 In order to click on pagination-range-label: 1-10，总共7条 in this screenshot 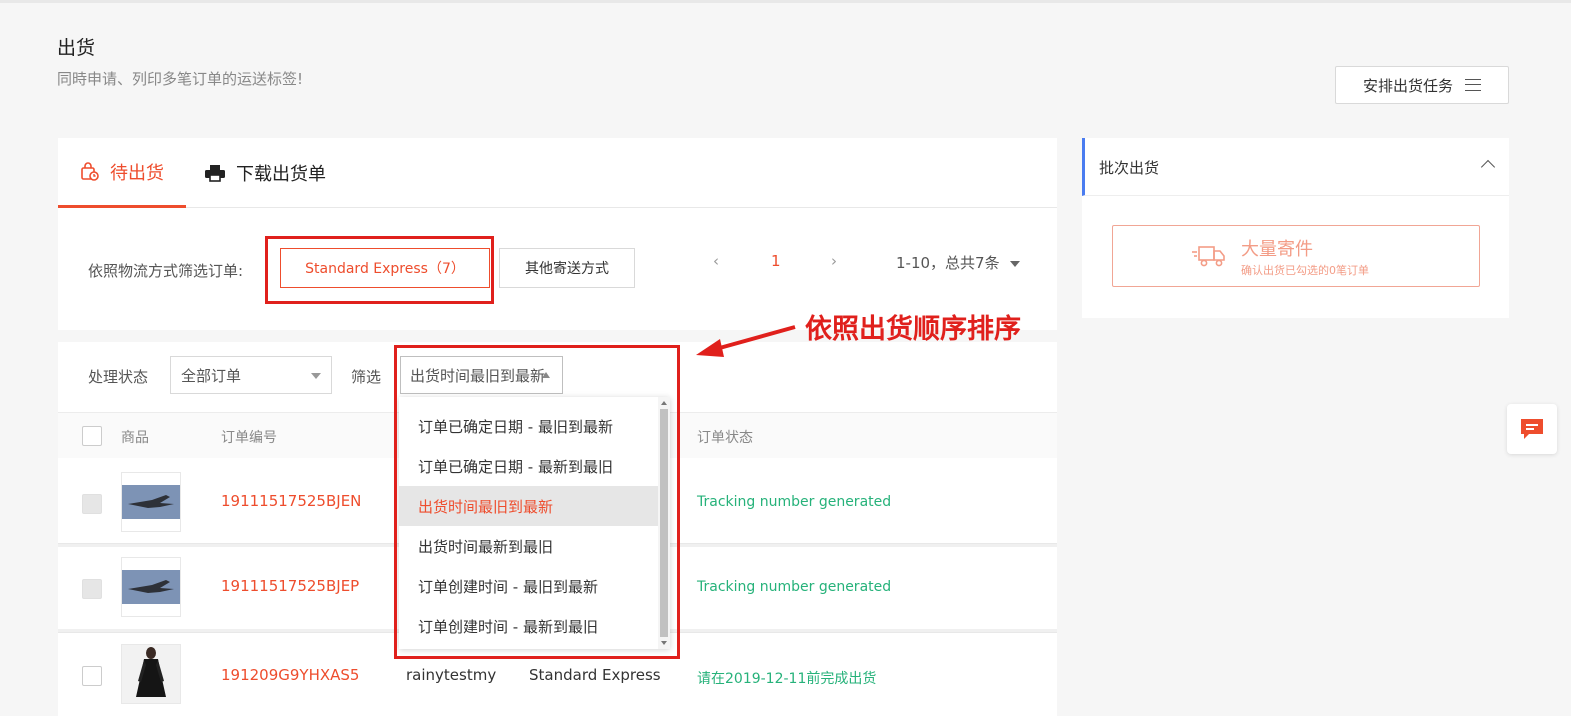, I will do `click(948, 263)`.